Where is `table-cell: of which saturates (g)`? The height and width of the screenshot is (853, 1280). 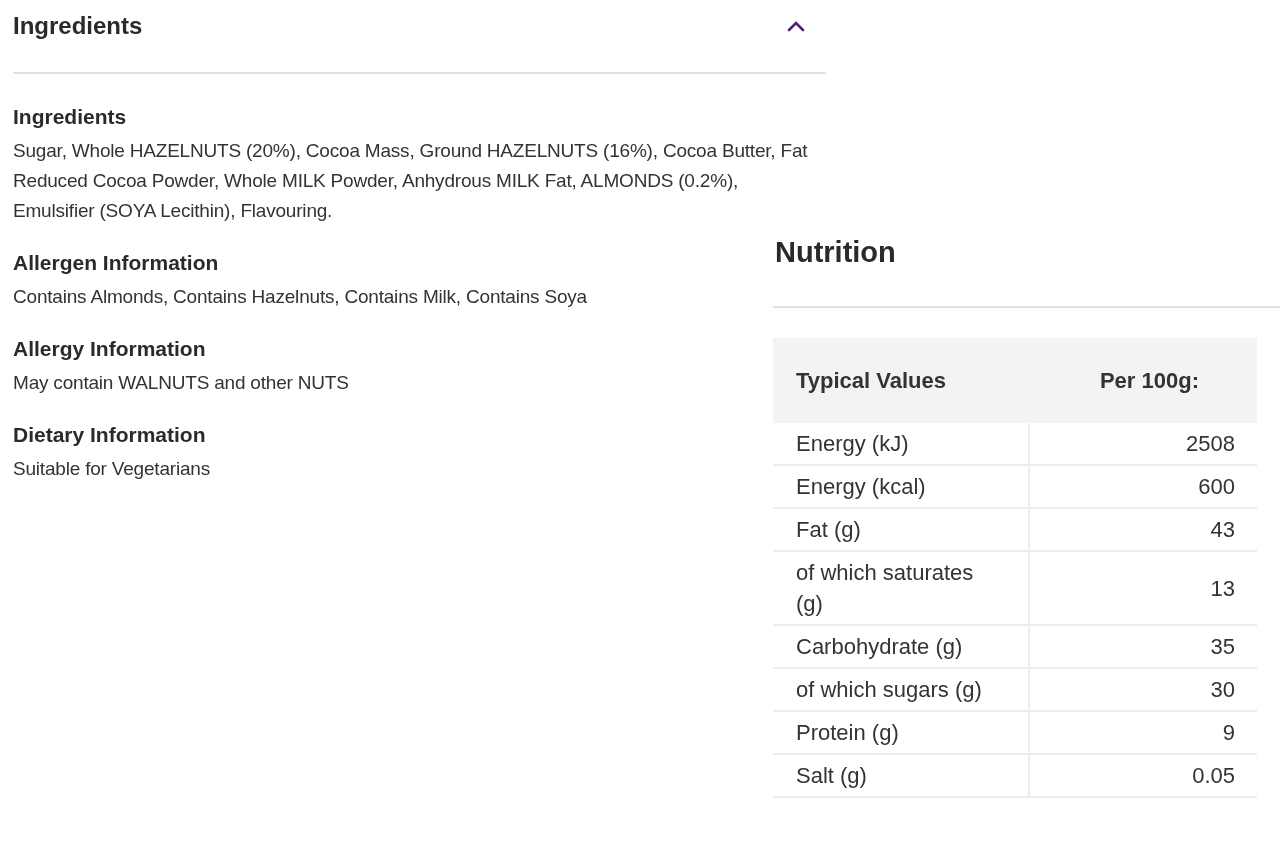
table-cell: of which saturates (g) is located at coordinates (901, 588).